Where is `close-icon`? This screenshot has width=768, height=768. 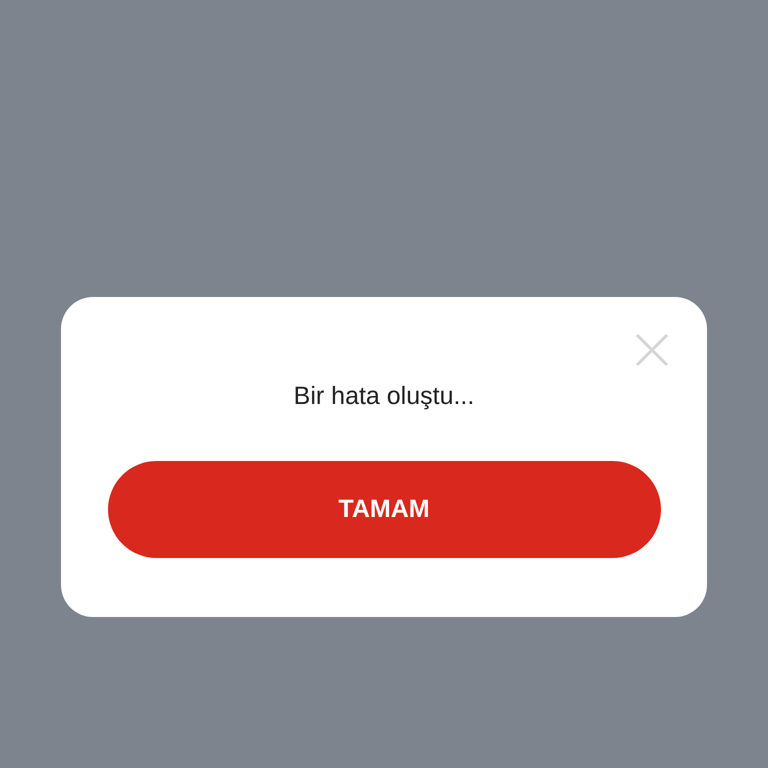
close-icon is located at coordinates (652, 350).